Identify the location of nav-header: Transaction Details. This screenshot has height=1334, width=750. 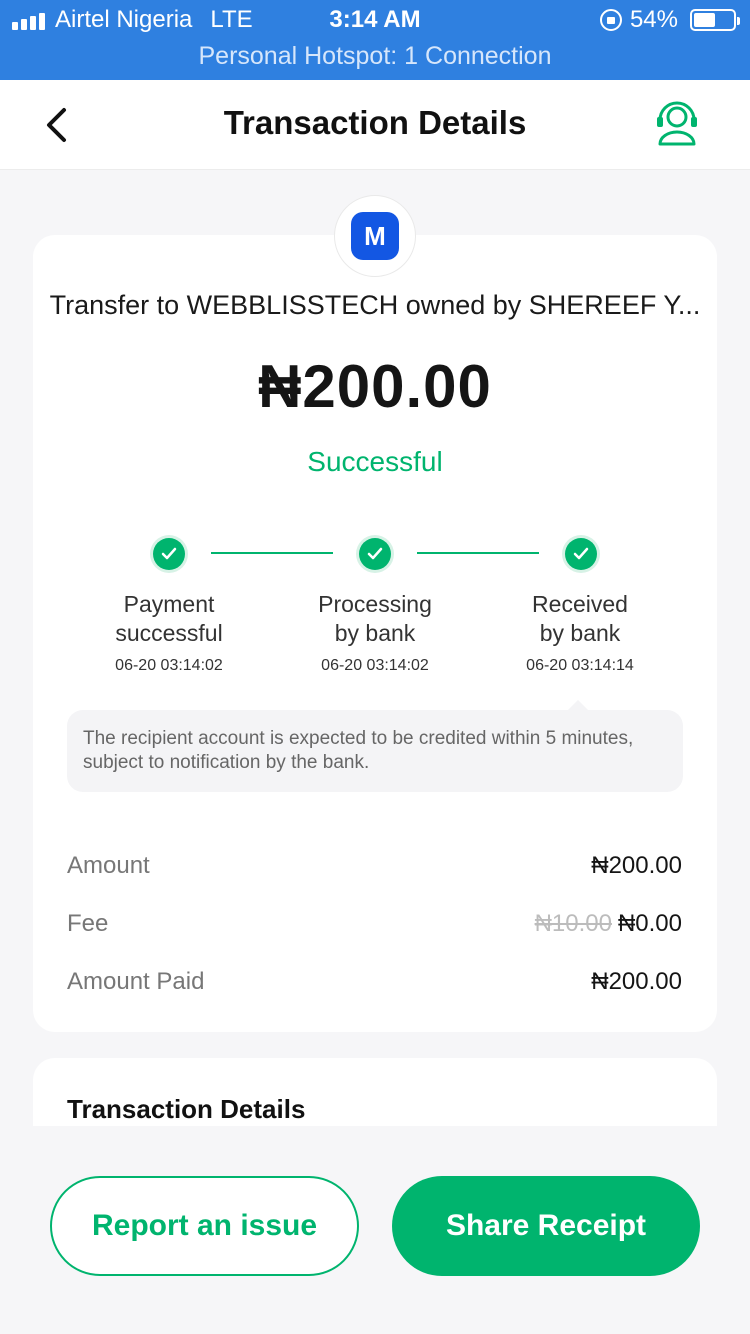
(375, 125).